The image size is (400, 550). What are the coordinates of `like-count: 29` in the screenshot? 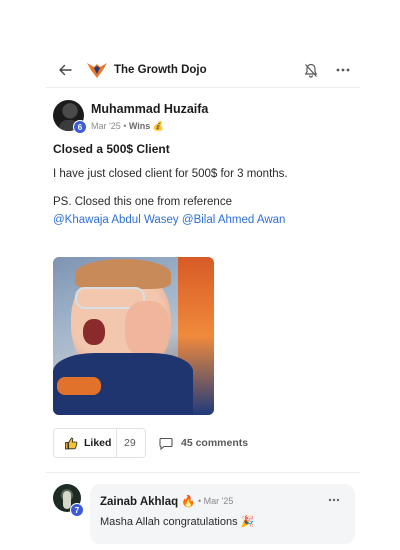 It's located at (130, 443).